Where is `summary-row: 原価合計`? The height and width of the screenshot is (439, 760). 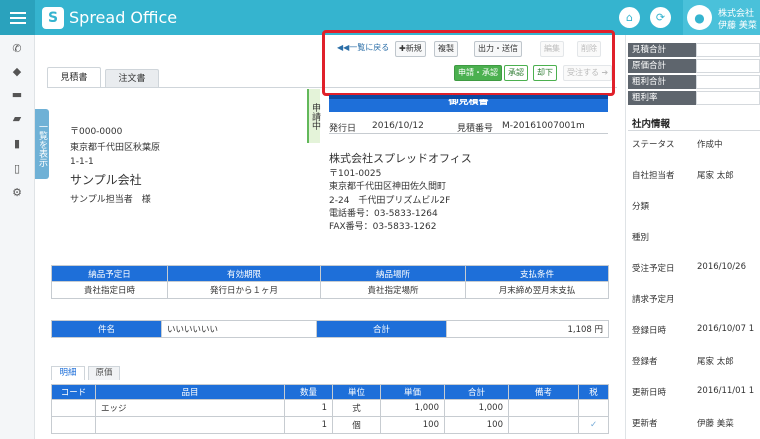 summary-row: 原価合計 is located at coordinates (694, 66).